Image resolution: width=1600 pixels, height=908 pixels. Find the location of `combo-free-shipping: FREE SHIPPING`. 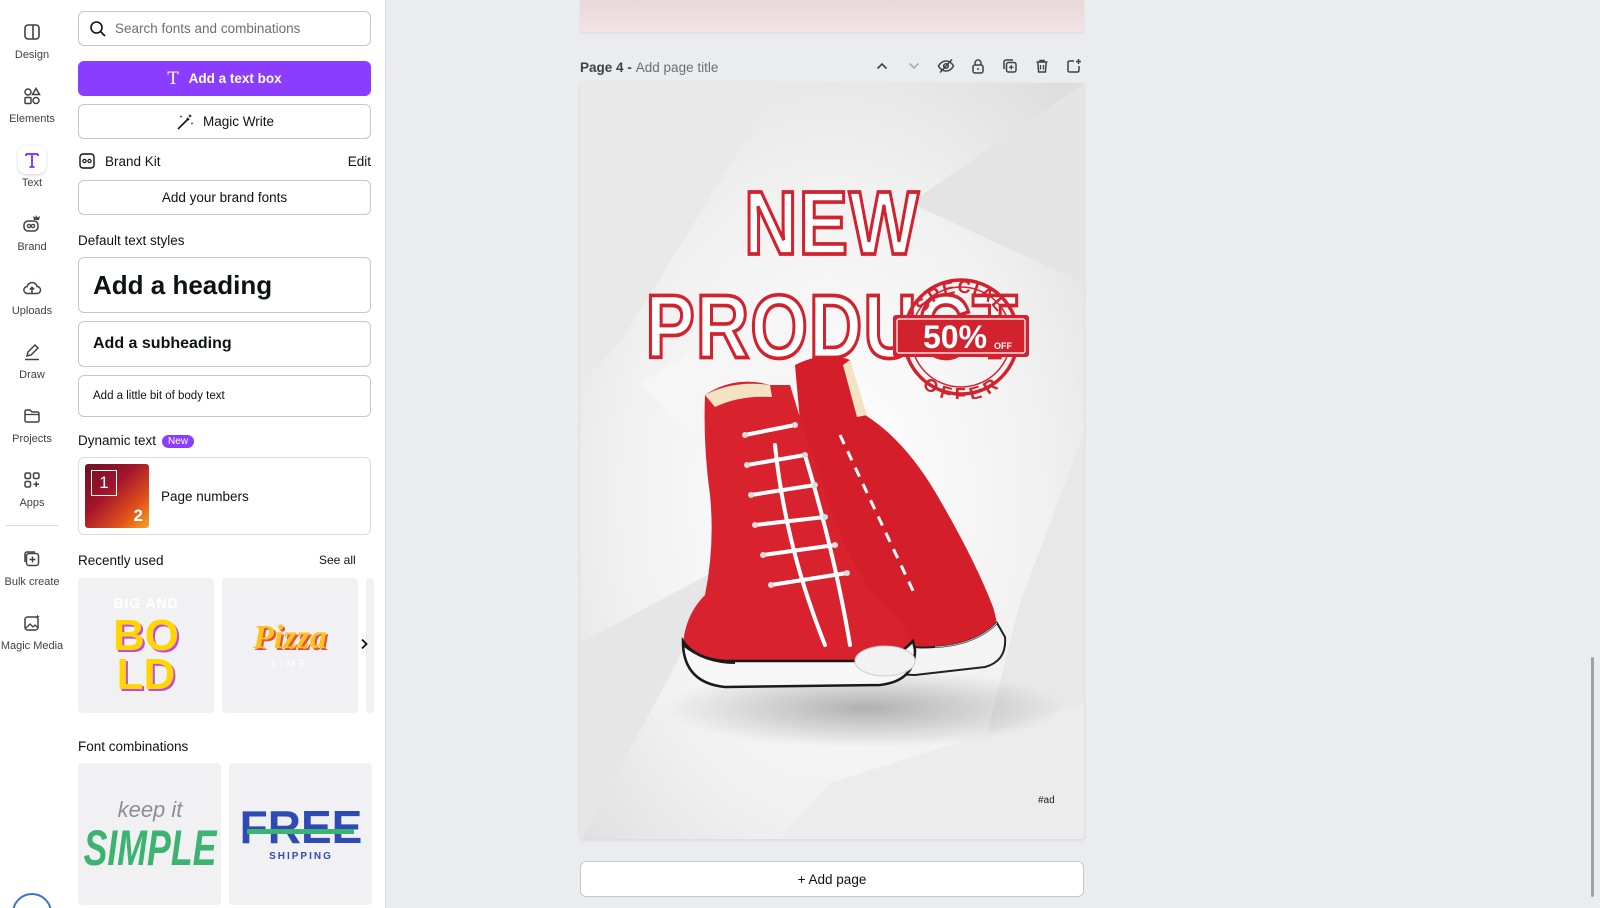

combo-free-shipping: FREE SHIPPING is located at coordinates (300, 834).